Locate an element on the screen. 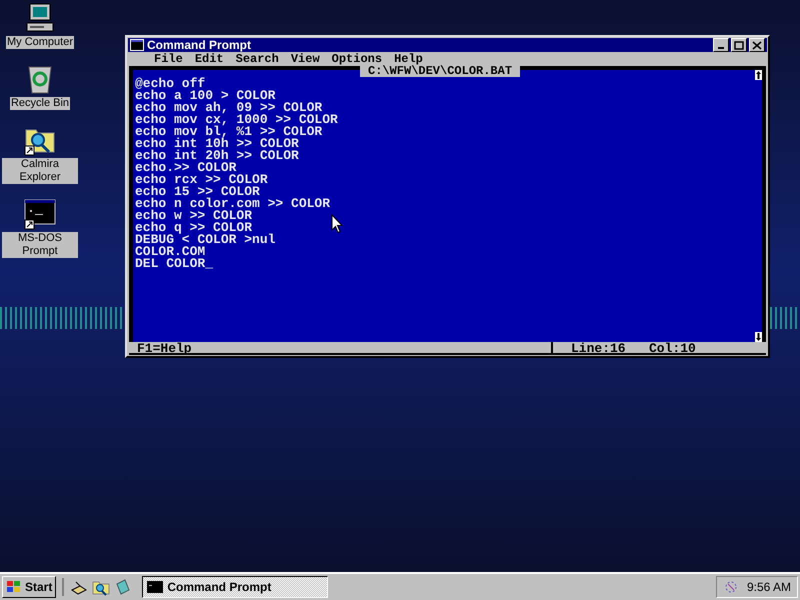 This screenshot has width=800, height=600. maximize-button is located at coordinates (739, 45).